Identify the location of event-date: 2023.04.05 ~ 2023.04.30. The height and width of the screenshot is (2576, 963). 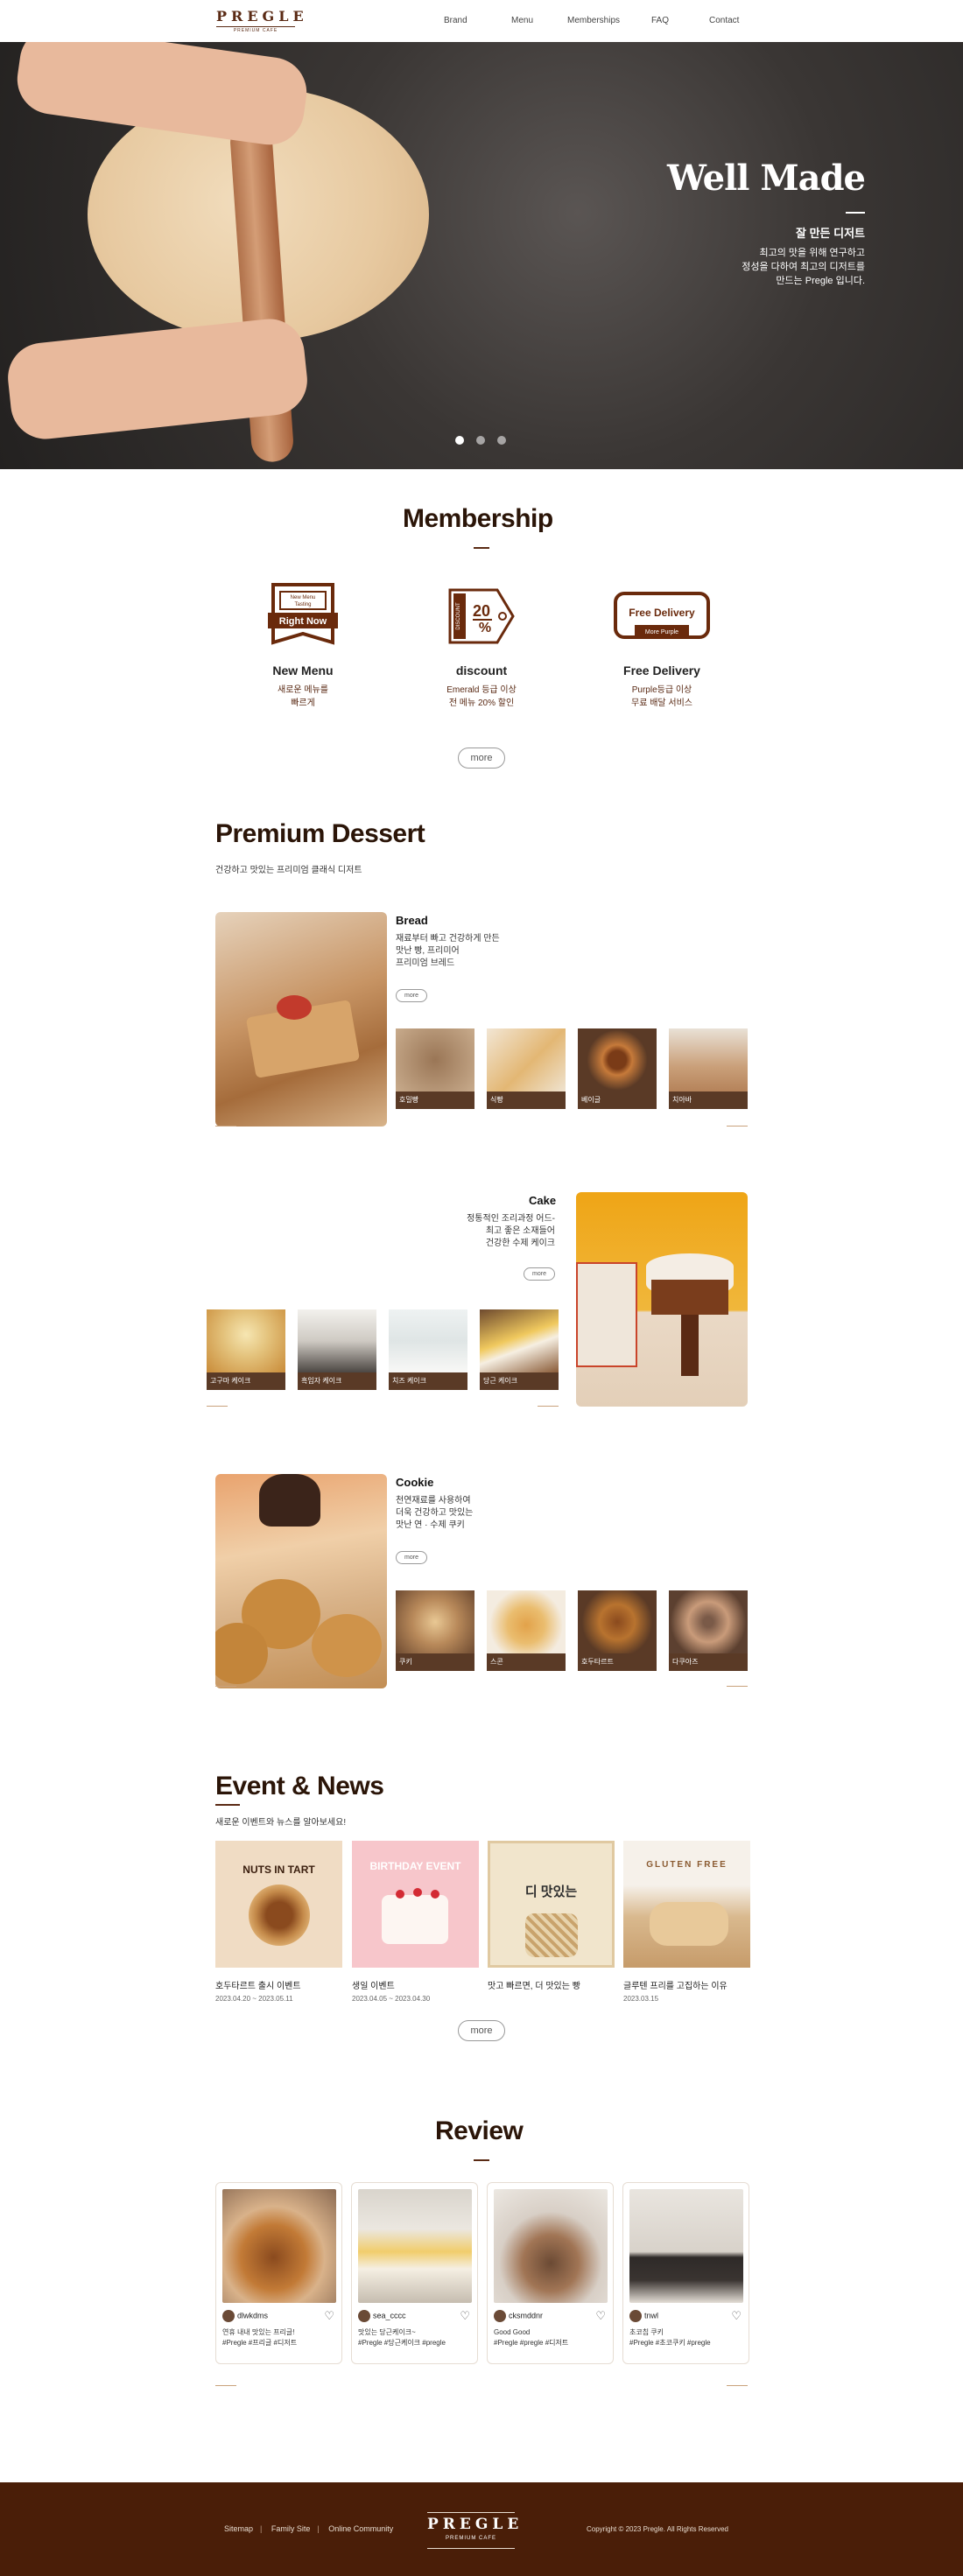
(391, 1999).